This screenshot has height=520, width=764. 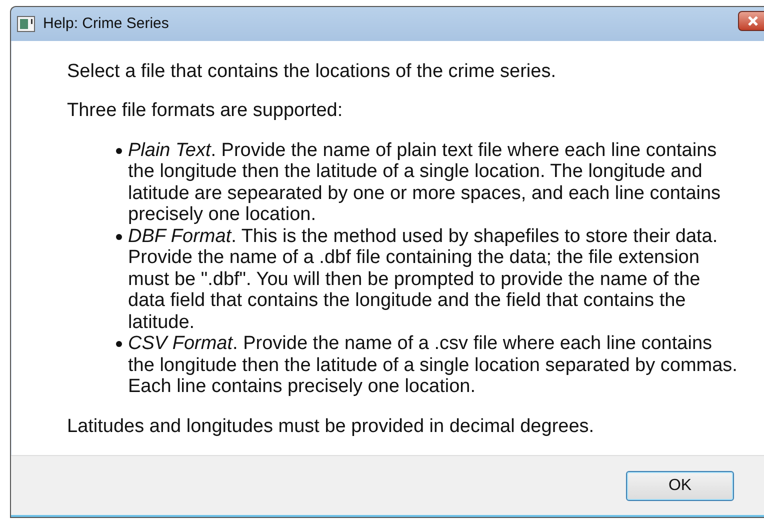 What do you see at coordinates (205, 111) in the screenshot?
I see `formats-heading: Three file formats are supported:` at bounding box center [205, 111].